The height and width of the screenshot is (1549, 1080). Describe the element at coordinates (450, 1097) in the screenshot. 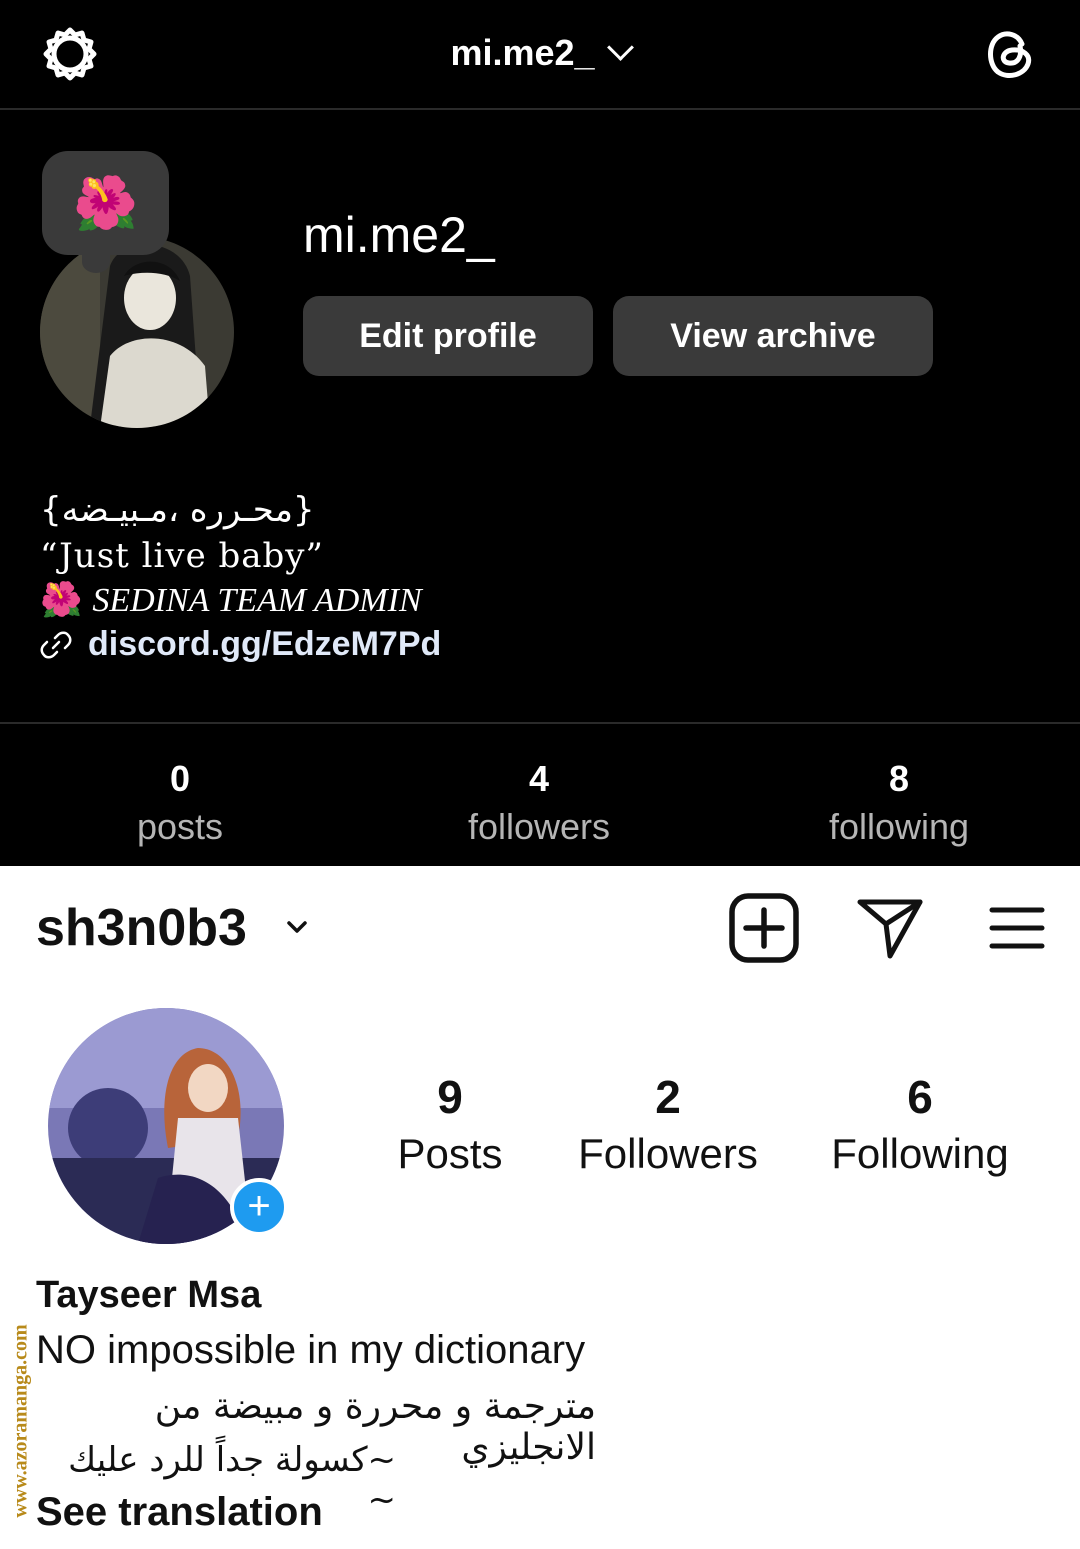

I see `stat-value: 9` at that location.